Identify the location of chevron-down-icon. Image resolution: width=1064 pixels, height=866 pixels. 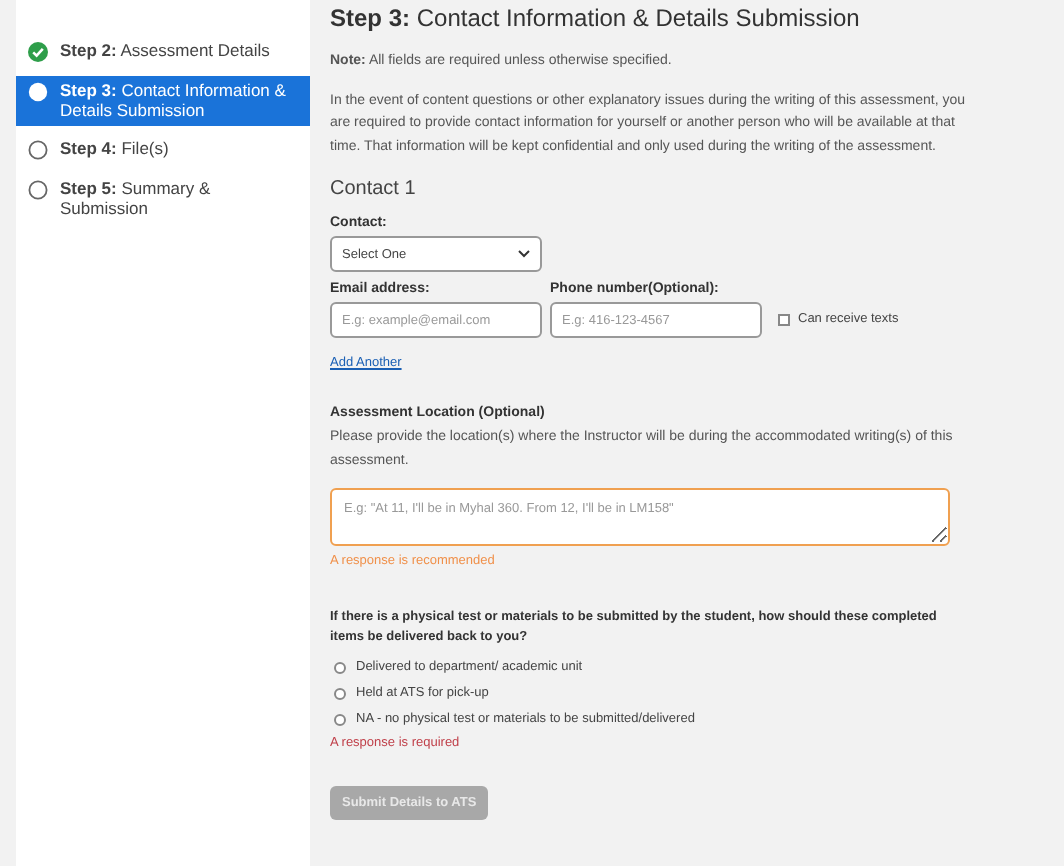
(524, 254).